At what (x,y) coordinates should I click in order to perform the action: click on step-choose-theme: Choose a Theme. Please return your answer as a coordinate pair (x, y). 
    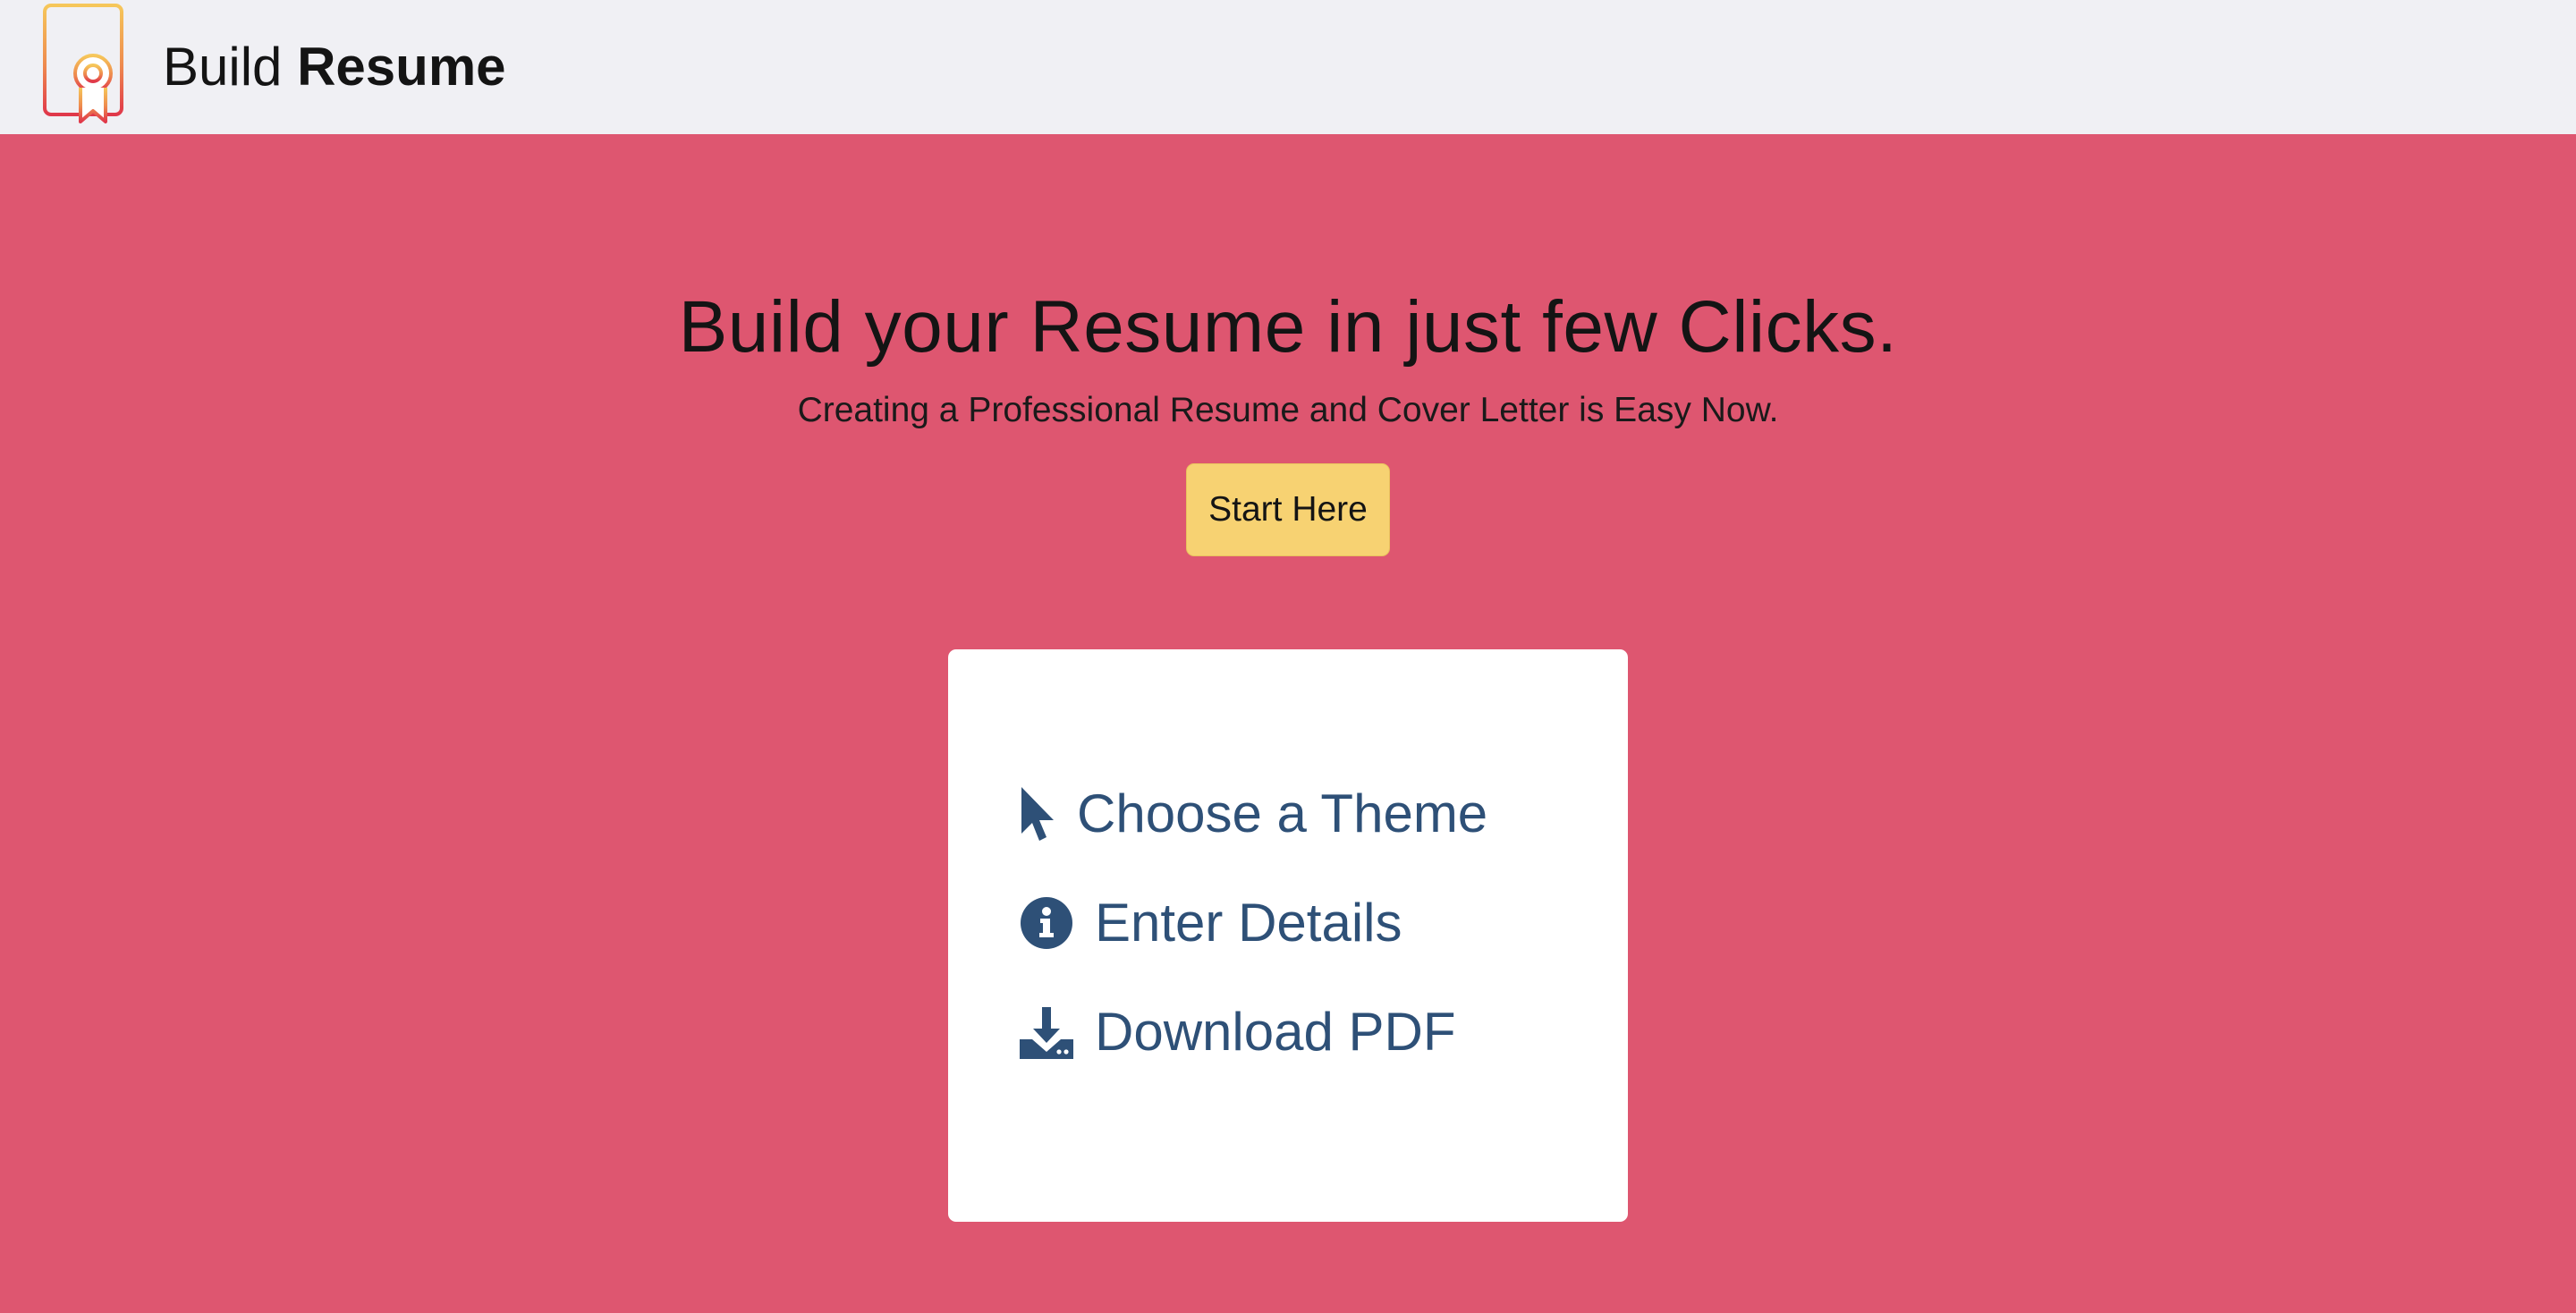
    Looking at the image, I should click on (1324, 814).